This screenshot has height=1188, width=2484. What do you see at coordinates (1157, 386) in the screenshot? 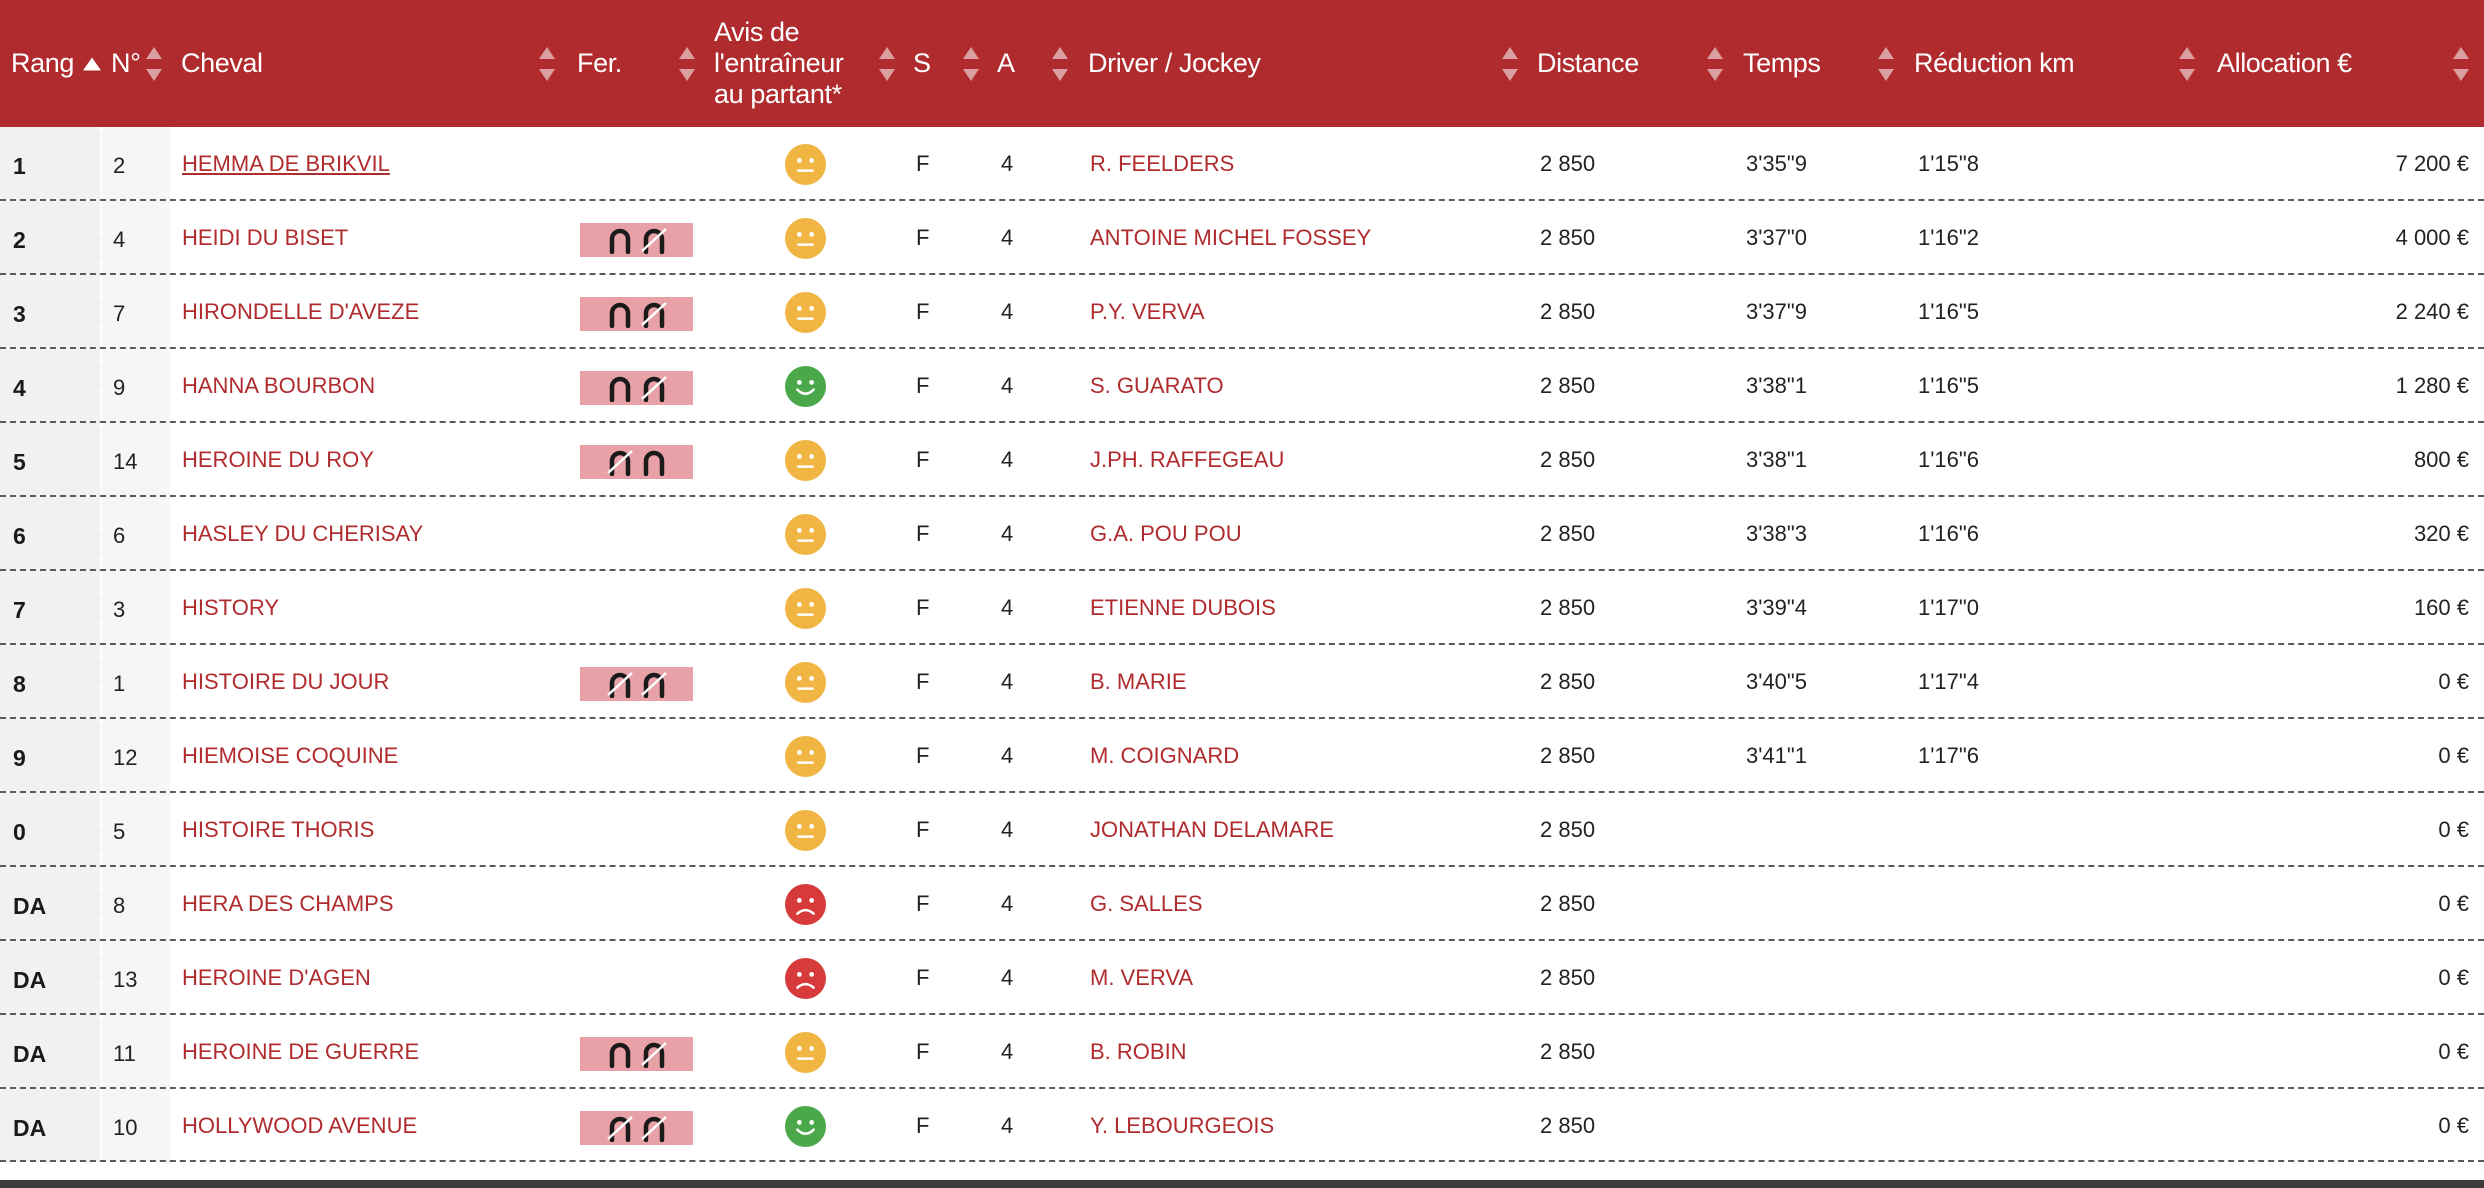
I see `driver-link: S. GUARATO` at bounding box center [1157, 386].